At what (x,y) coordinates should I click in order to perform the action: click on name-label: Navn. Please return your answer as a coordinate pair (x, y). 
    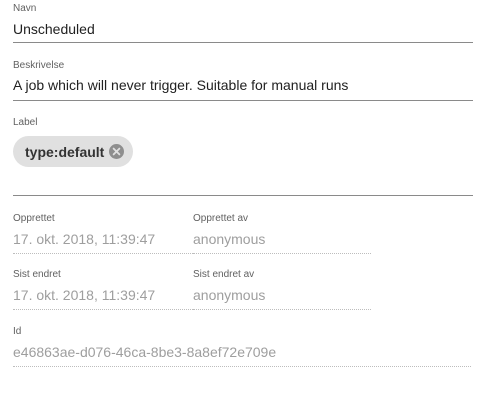
    Looking at the image, I should click on (25, 8).